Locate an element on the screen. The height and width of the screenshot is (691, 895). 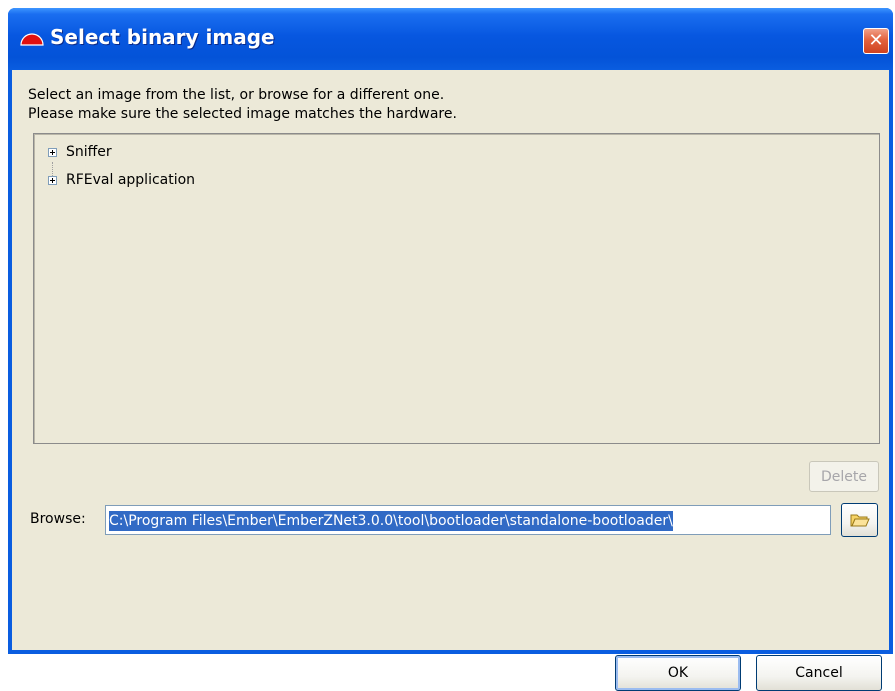
half-circle-app-icon is located at coordinates (32, 39).